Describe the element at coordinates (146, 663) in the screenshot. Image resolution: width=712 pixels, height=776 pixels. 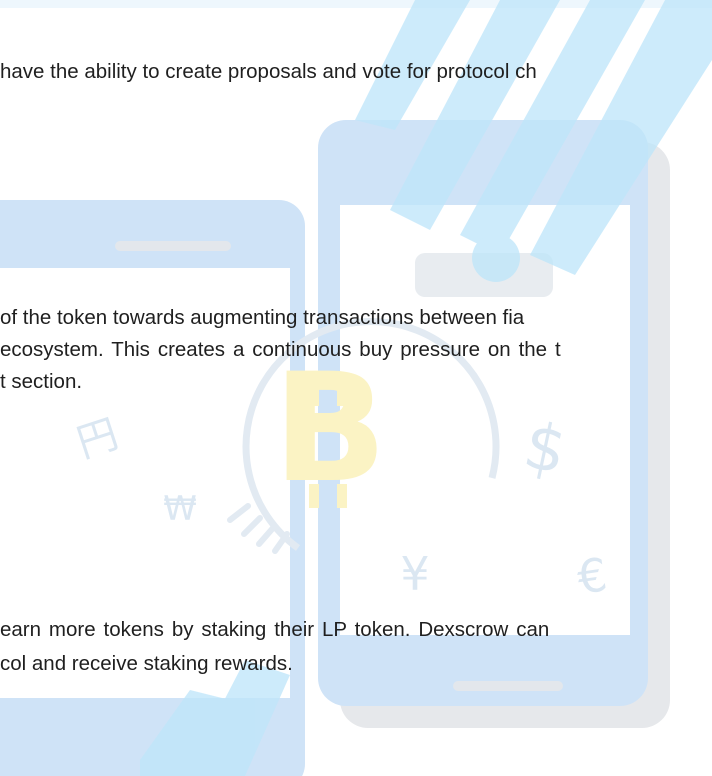
I see `text-line-6: col and receive staking rewards.` at that location.